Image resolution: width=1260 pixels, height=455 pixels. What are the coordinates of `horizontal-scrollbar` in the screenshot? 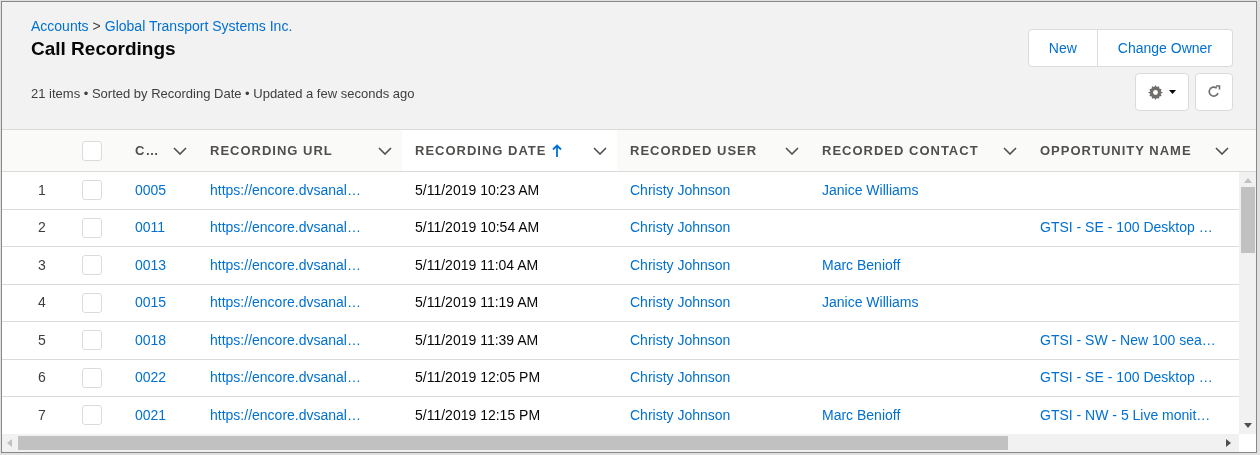 It's located at (620, 443).